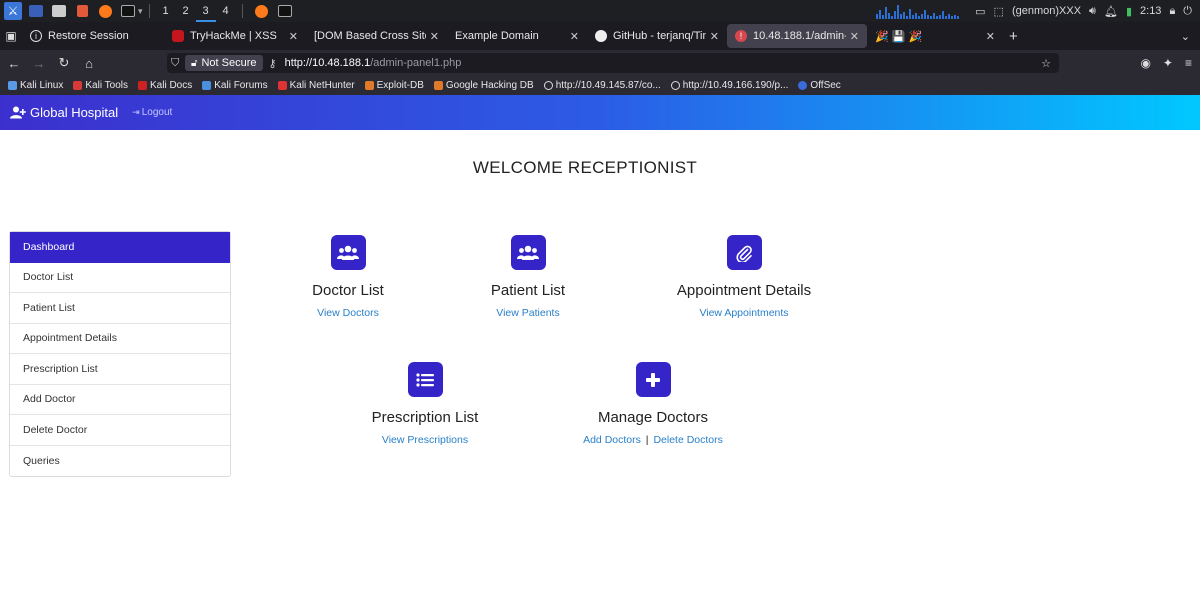 The height and width of the screenshot is (590, 1200). Describe the element at coordinates (1188, 63) in the screenshot. I see `menu-icon: ≡` at that location.